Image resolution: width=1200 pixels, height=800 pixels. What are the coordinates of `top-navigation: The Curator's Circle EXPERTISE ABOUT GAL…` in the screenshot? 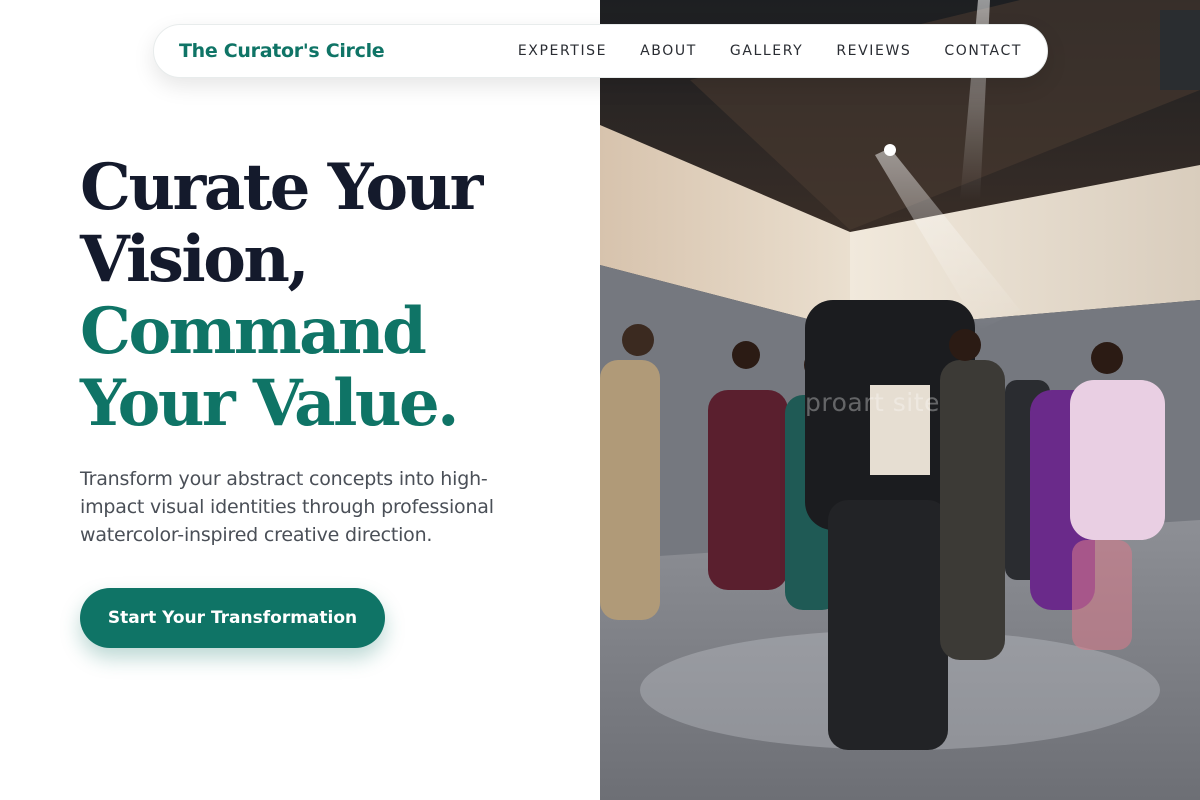 It's located at (600, 51).